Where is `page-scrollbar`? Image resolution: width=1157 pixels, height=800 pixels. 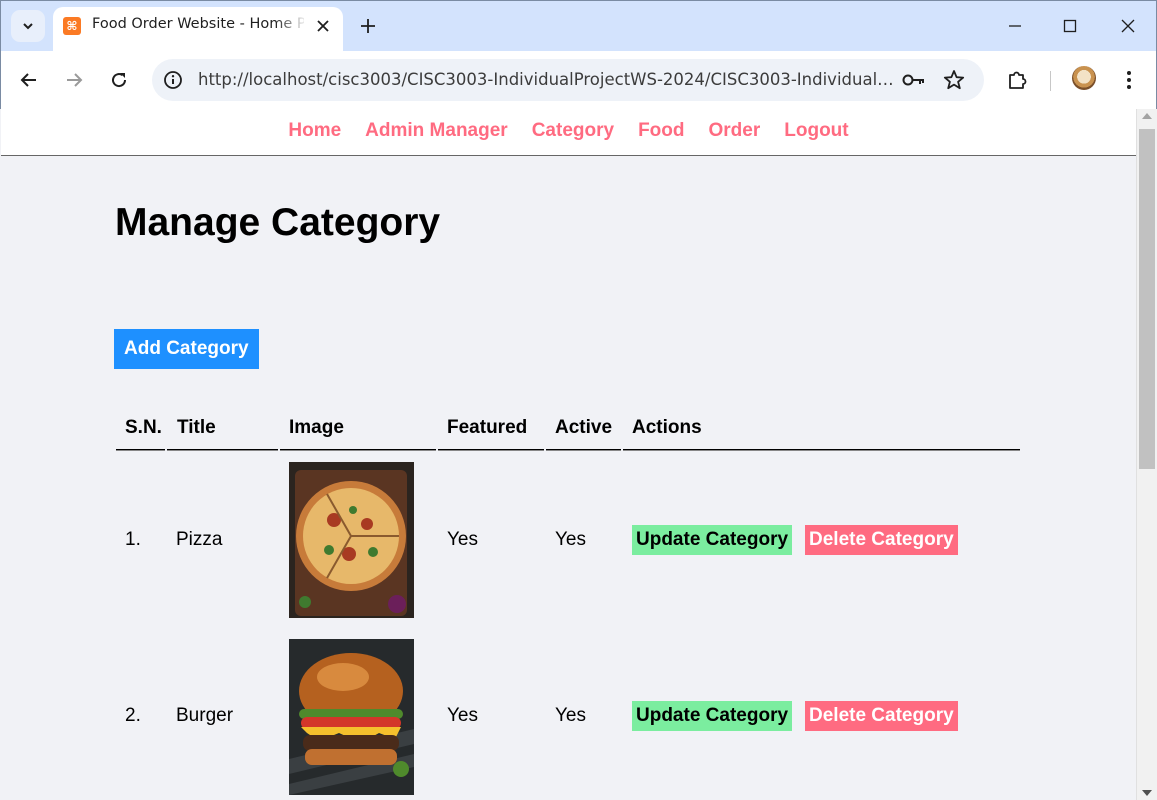 page-scrollbar is located at coordinates (1146, 454).